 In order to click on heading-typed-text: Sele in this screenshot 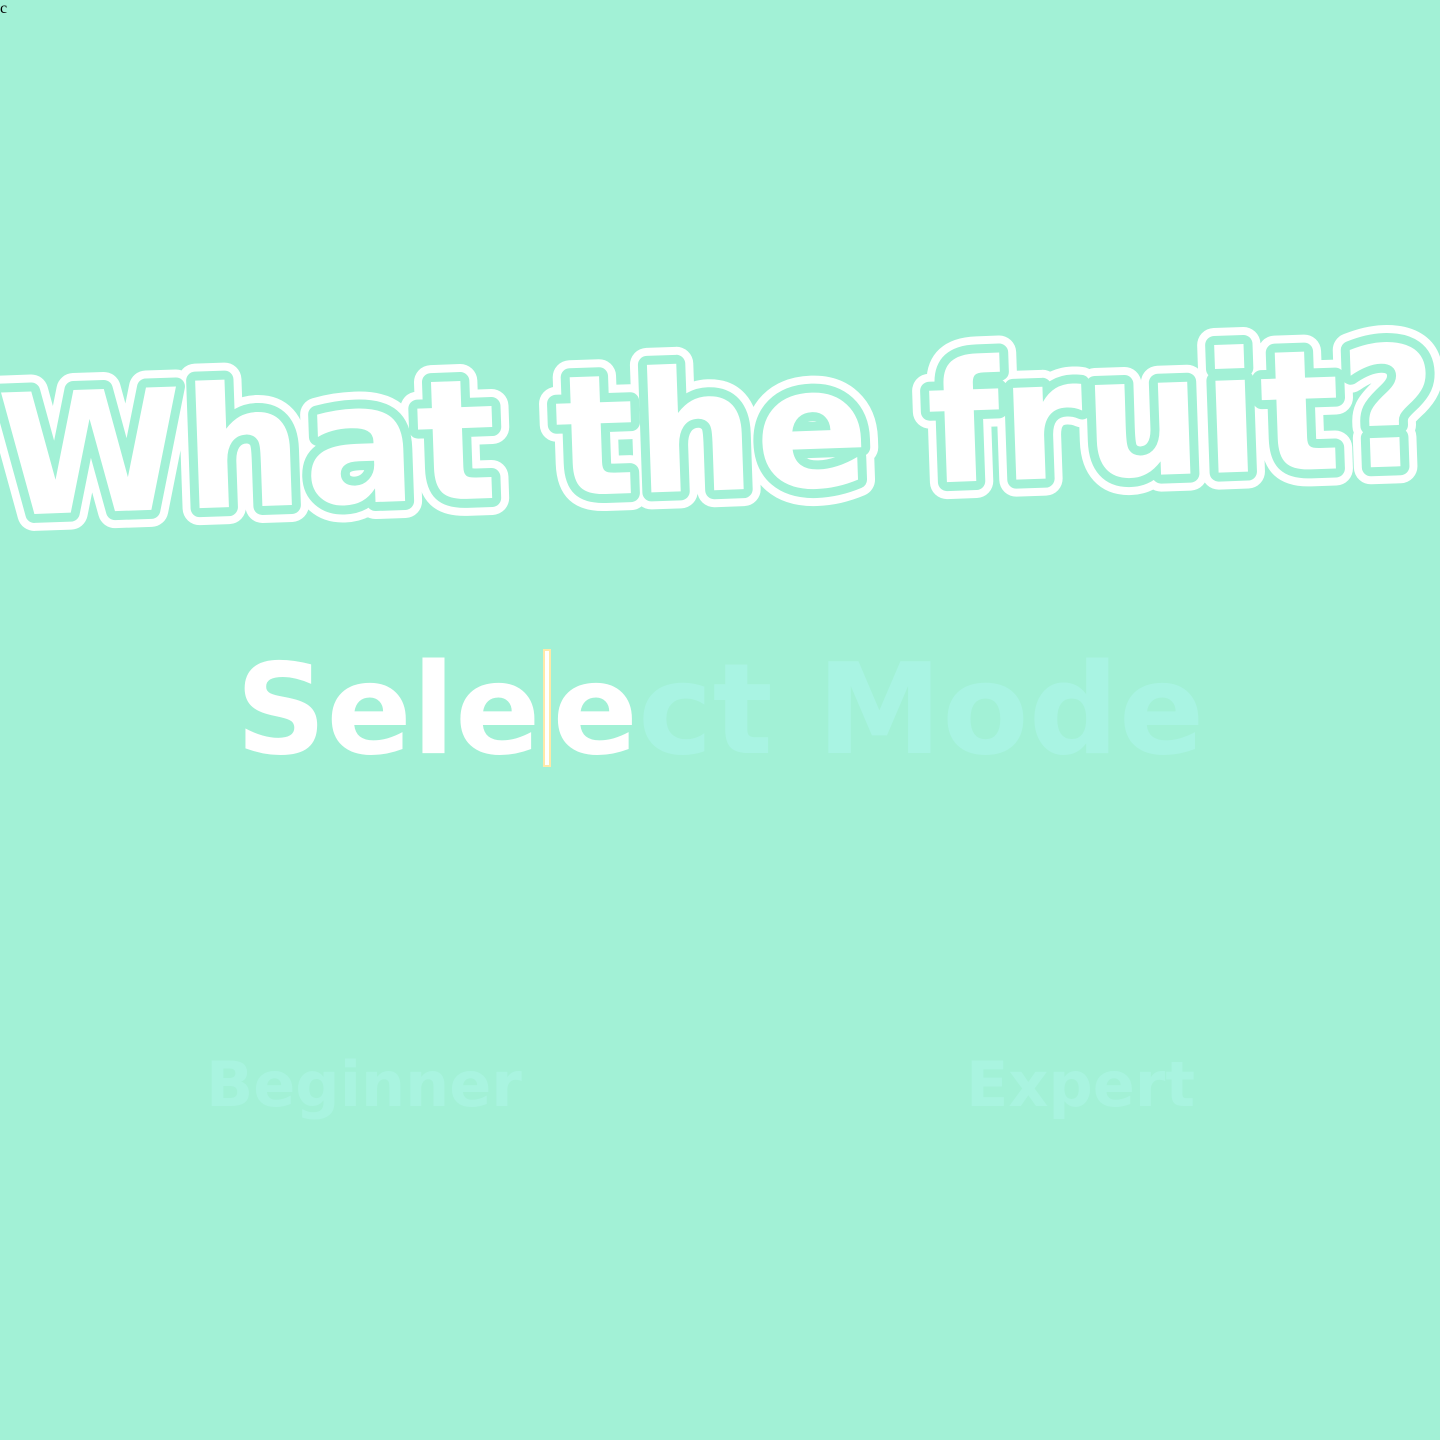, I will do `click(388, 709)`.